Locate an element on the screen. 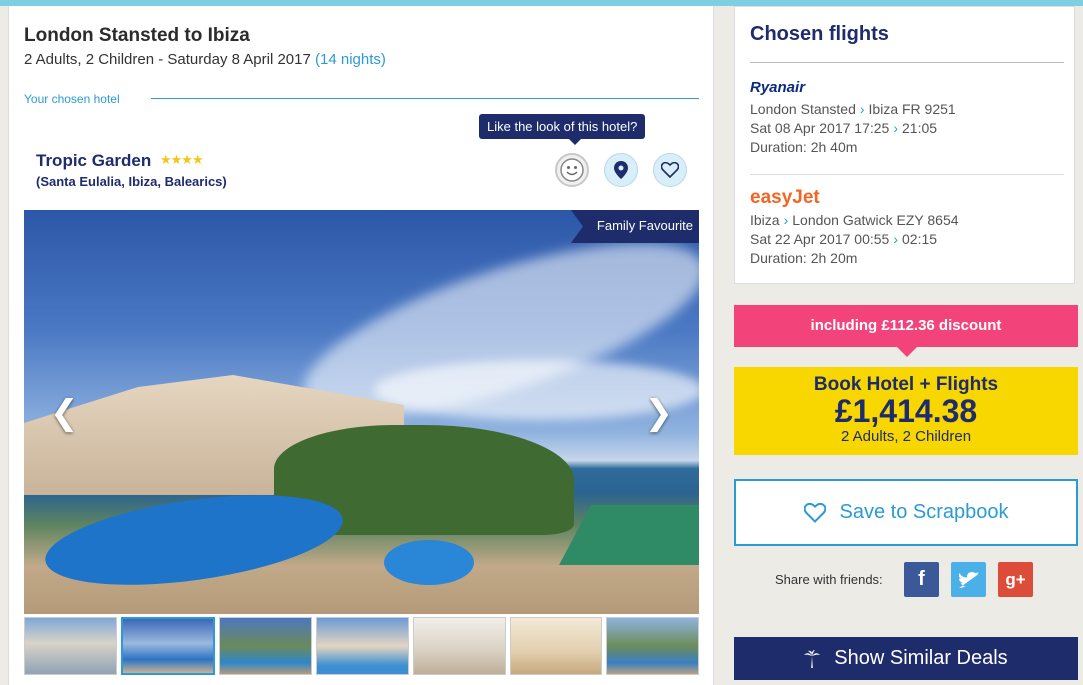 This screenshot has height=685, width=1083. inbound-duration: Duration: 2h 20m is located at coordinates (804, 258).